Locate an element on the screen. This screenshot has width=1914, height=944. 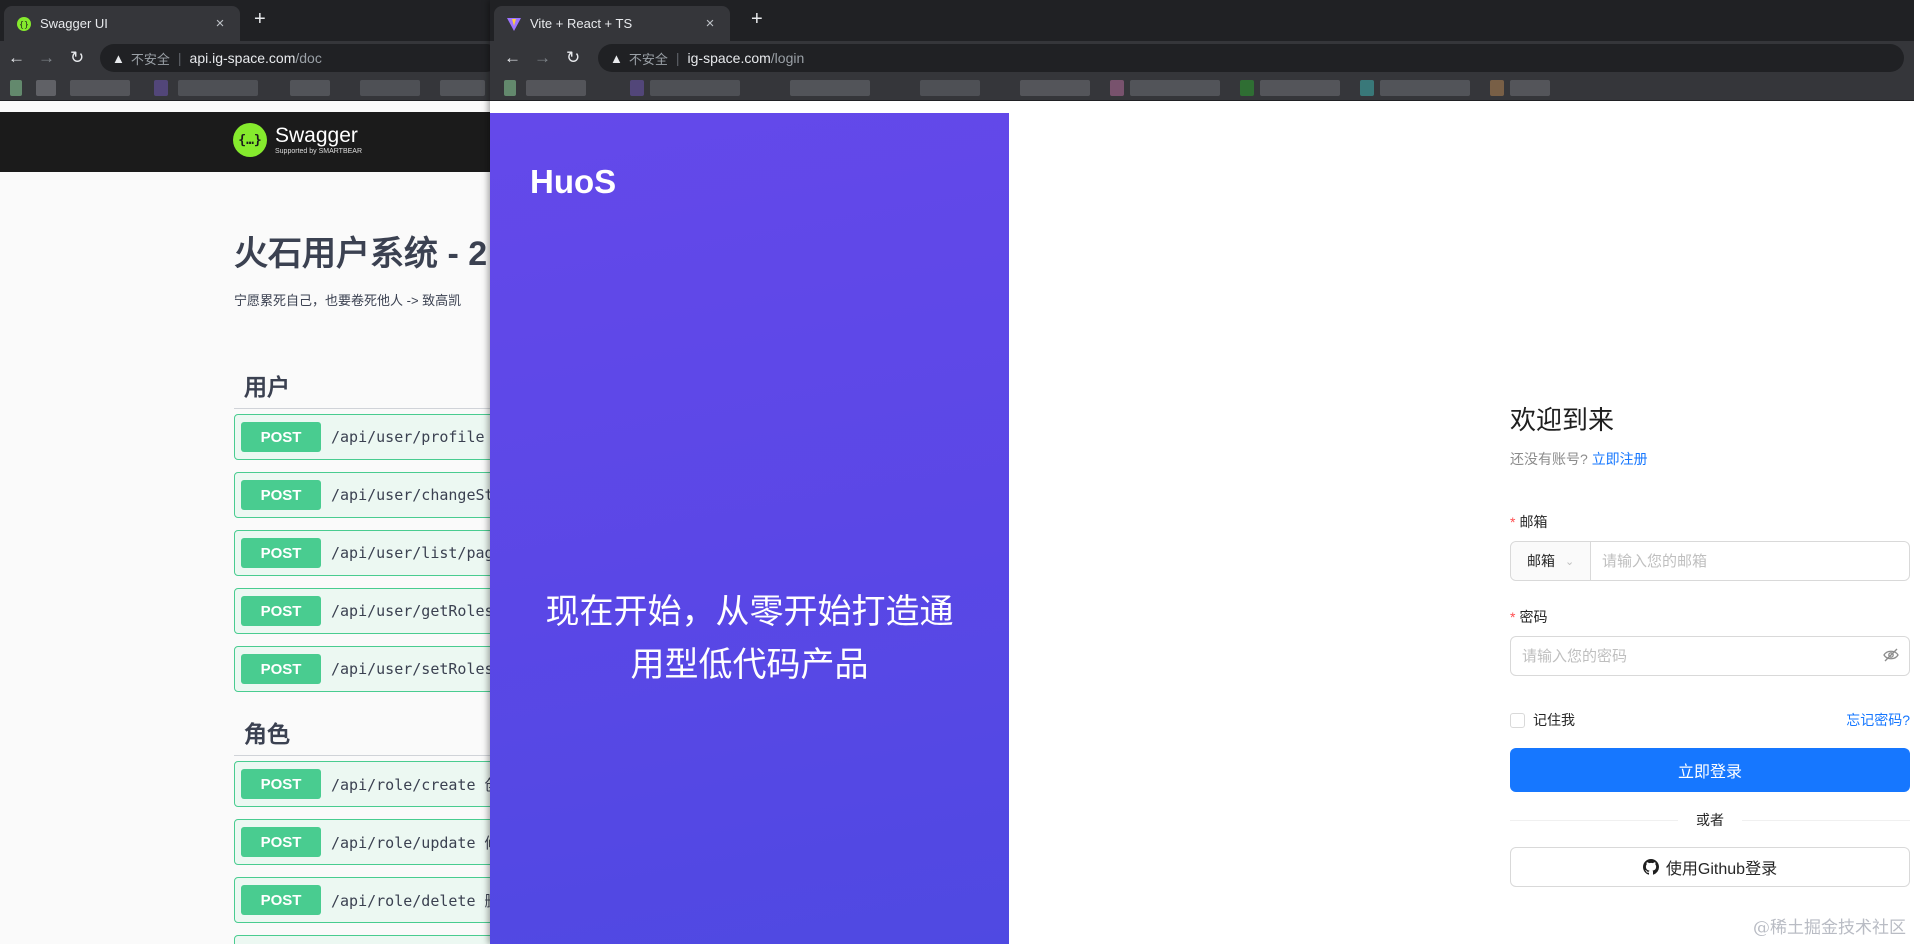
brand-logo-text: HuoS is located at coordinates (573, 181).